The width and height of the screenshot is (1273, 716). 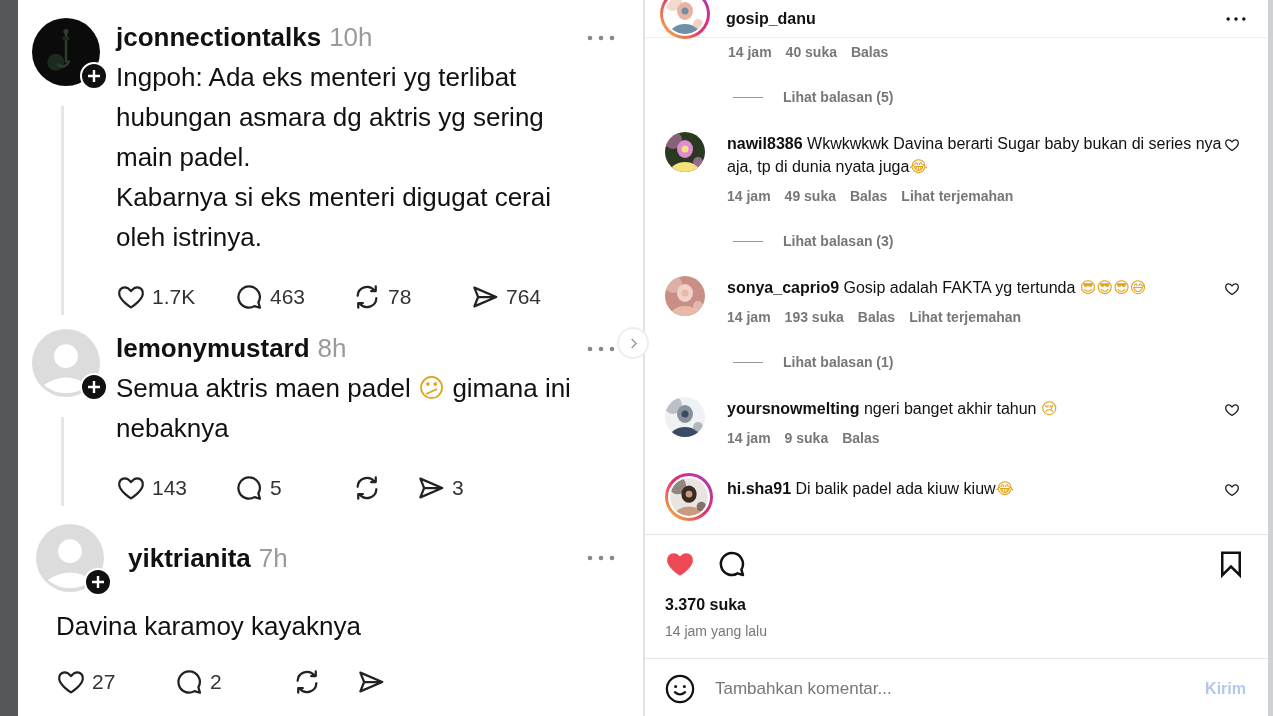 I want to click on post-text: Kabarnya si eks menteri digugat cerai oleh istrinya., so click(x=334, y=217).